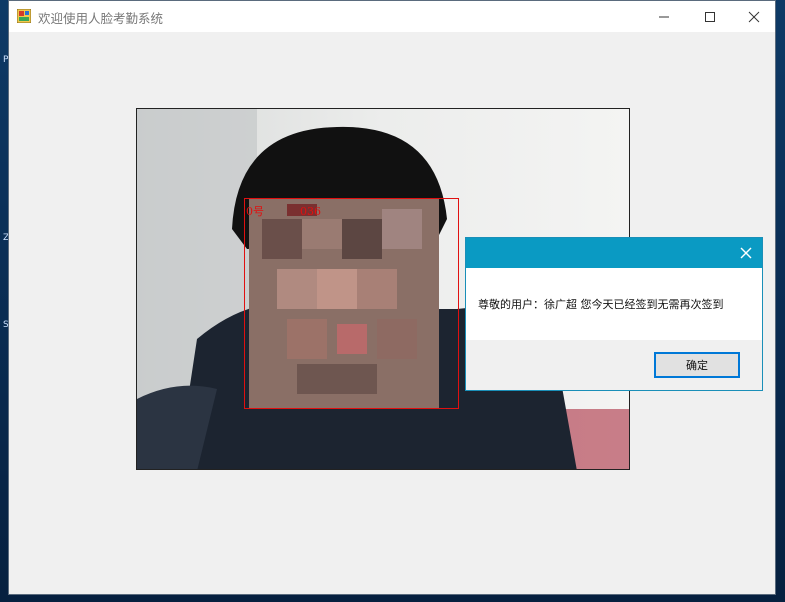 This screenshot has width=785, height=602. Describe the element at coordinates (392, 16) in the screenshot. I see `title-bar: 欢迎使用人脸考勤系统` at that location.